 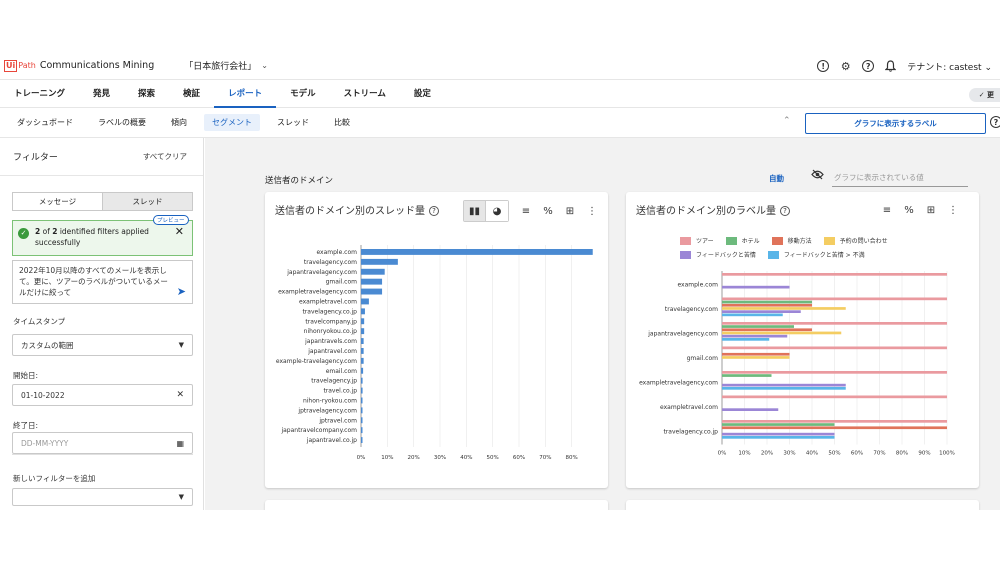 I want to click on nav-tab: 設定, so click(x=422, y=94).